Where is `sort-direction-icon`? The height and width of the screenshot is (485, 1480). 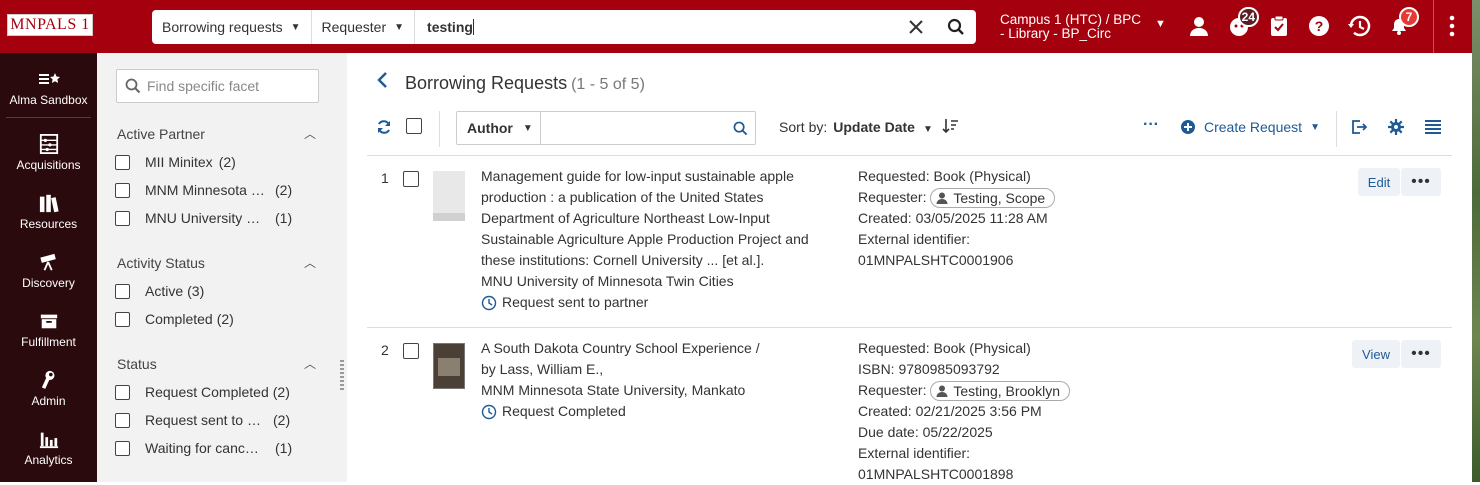 sort-direction-icon is located at coordinates (950, 128).